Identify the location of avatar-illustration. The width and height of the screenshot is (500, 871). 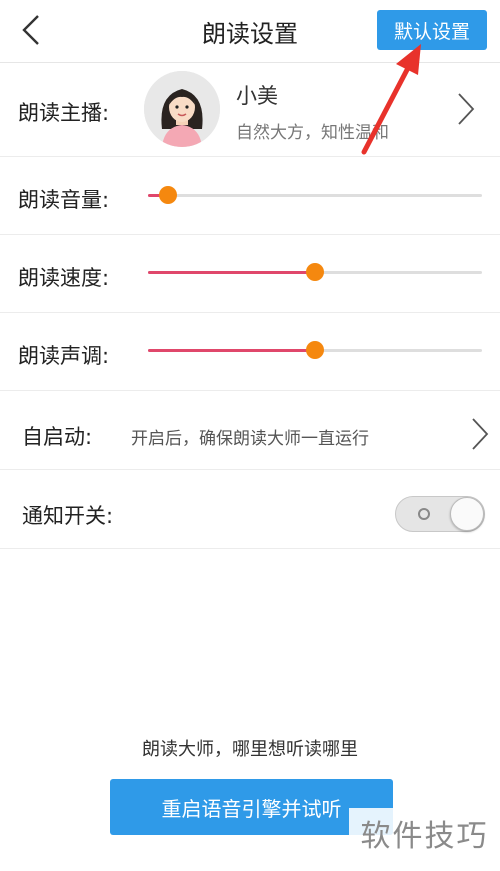
(182, 109).